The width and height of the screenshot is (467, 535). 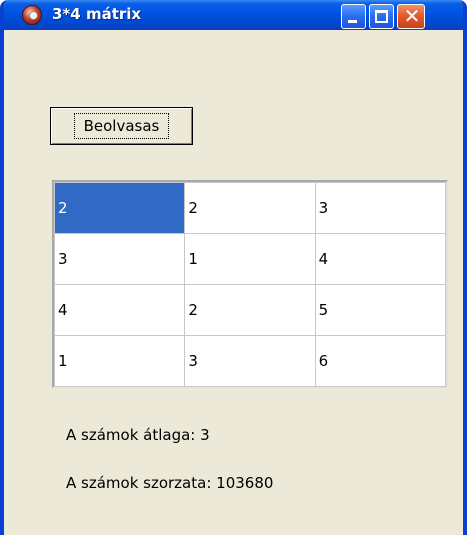 I want to click on close-icon: ✕, so click(x=412, y=16).